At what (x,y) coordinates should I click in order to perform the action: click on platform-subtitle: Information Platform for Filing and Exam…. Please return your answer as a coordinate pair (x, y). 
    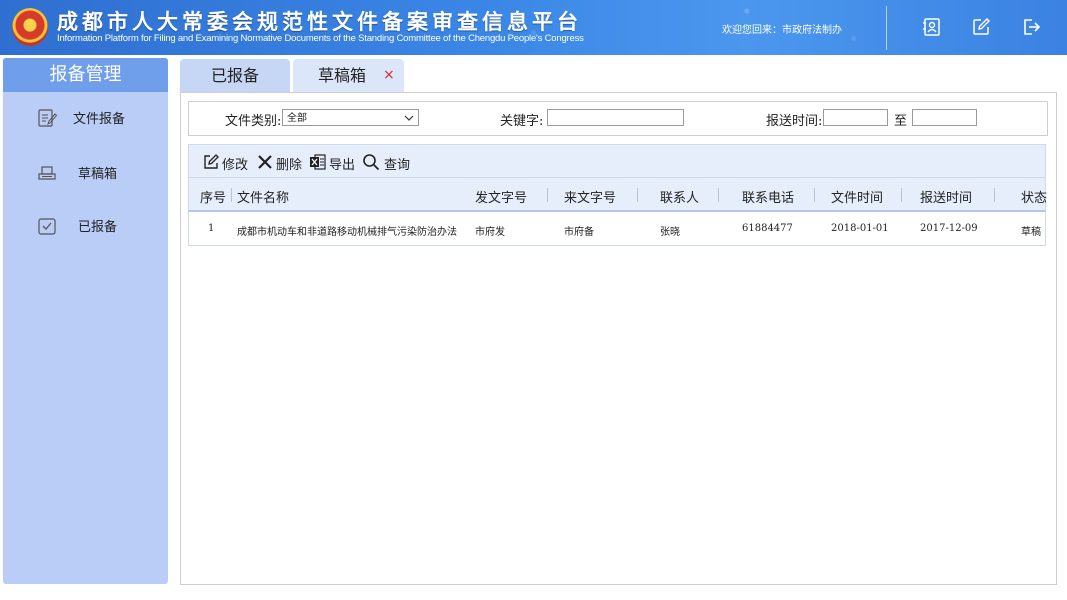
    Looking at the image, I should click on (320, 38).